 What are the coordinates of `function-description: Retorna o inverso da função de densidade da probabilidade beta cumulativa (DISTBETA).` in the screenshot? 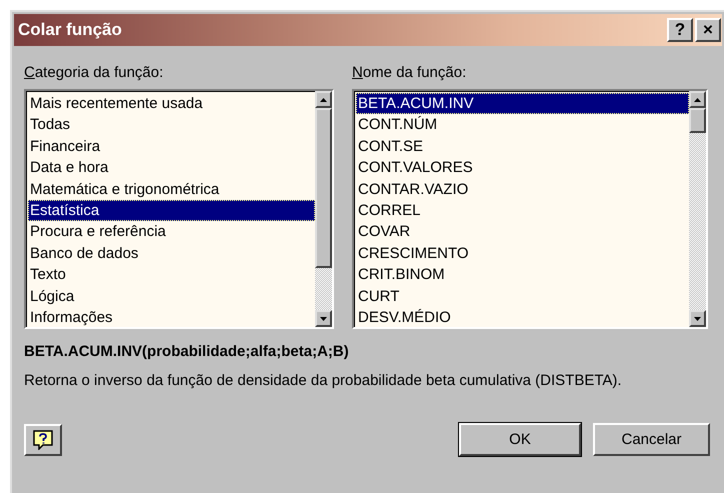 It's located at (323, 381).